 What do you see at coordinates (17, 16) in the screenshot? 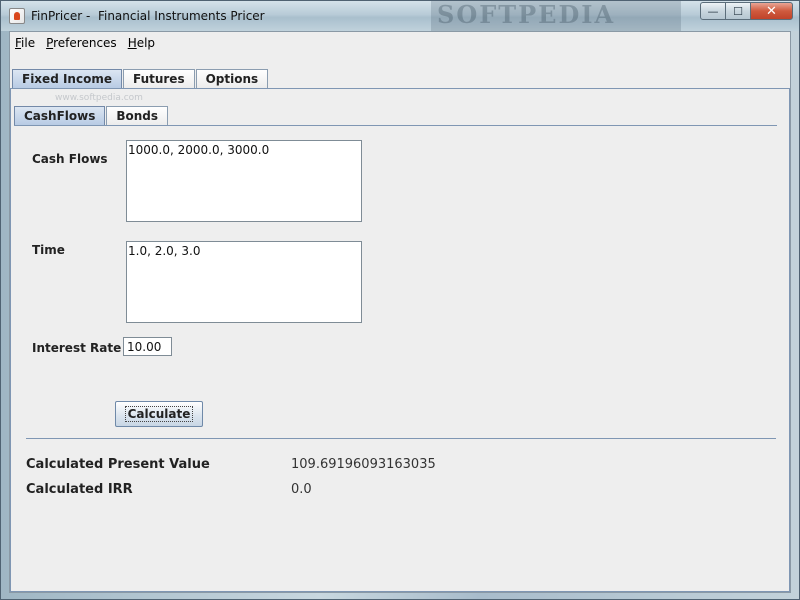
I see `java-app-icon` at bounding box center [17, 16].